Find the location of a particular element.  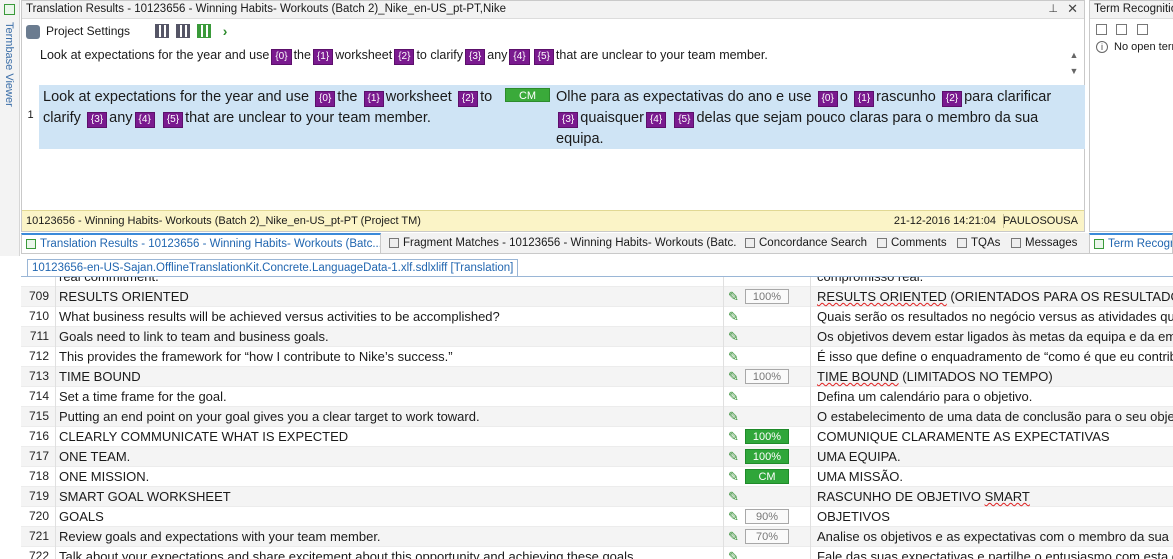

text: any is located at coordinates (121, 118).